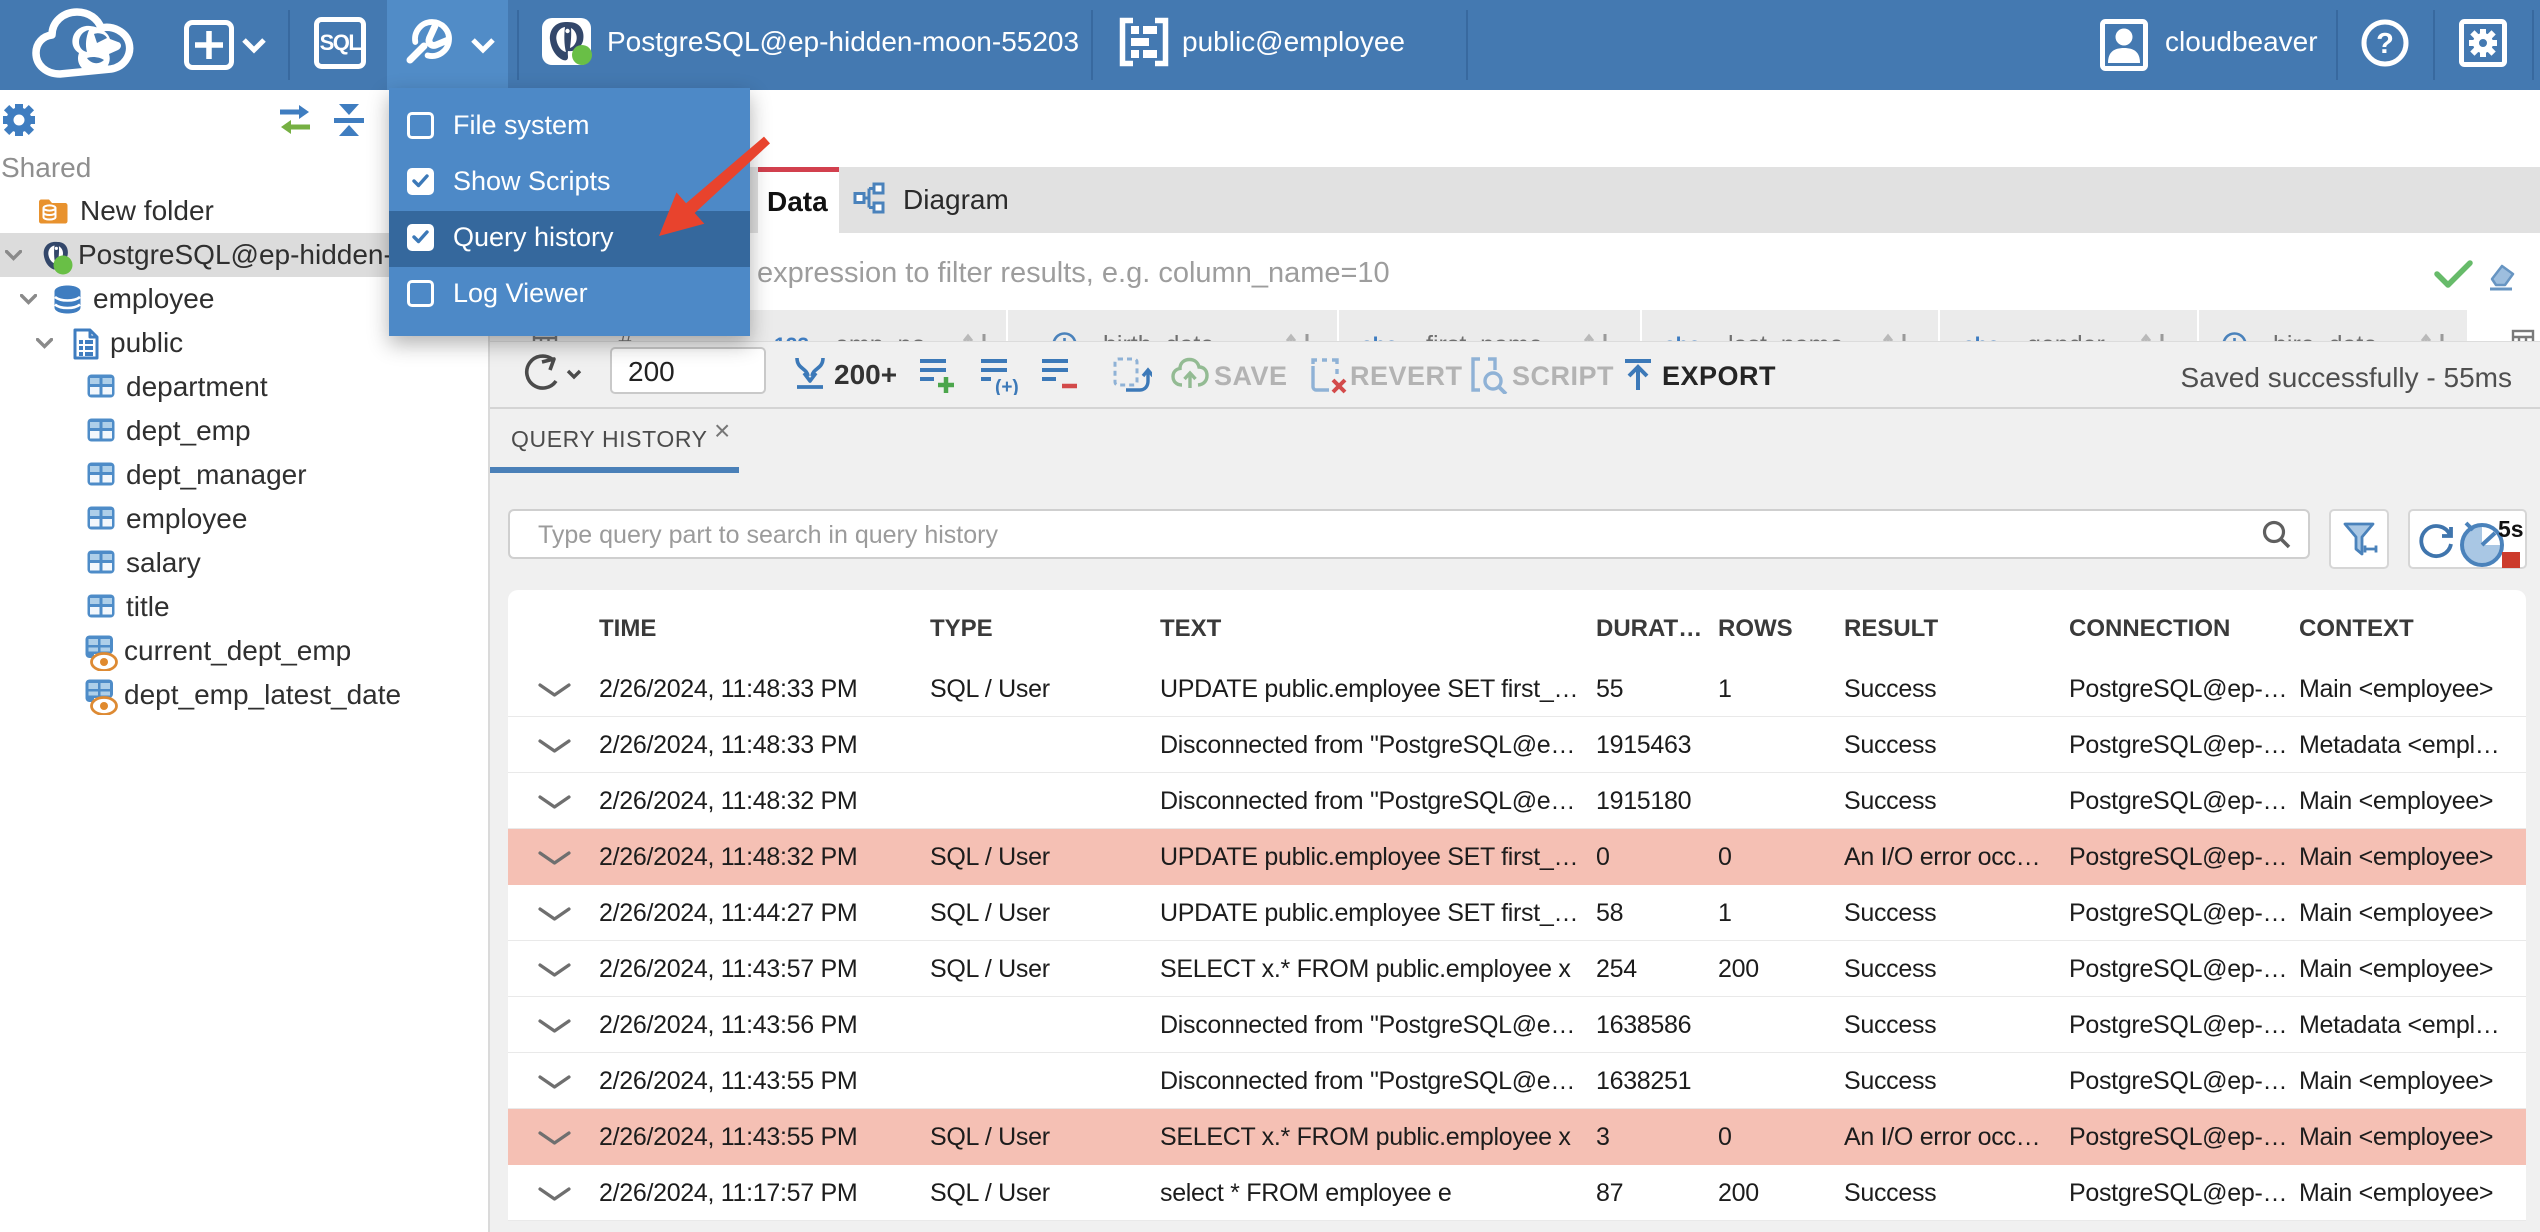 Image resolution: width=2540 pixels, height=1232 pixels. Describe the element at coordinates (341, 42) in the screenshot. I see `svg-text: SQL` at that location.